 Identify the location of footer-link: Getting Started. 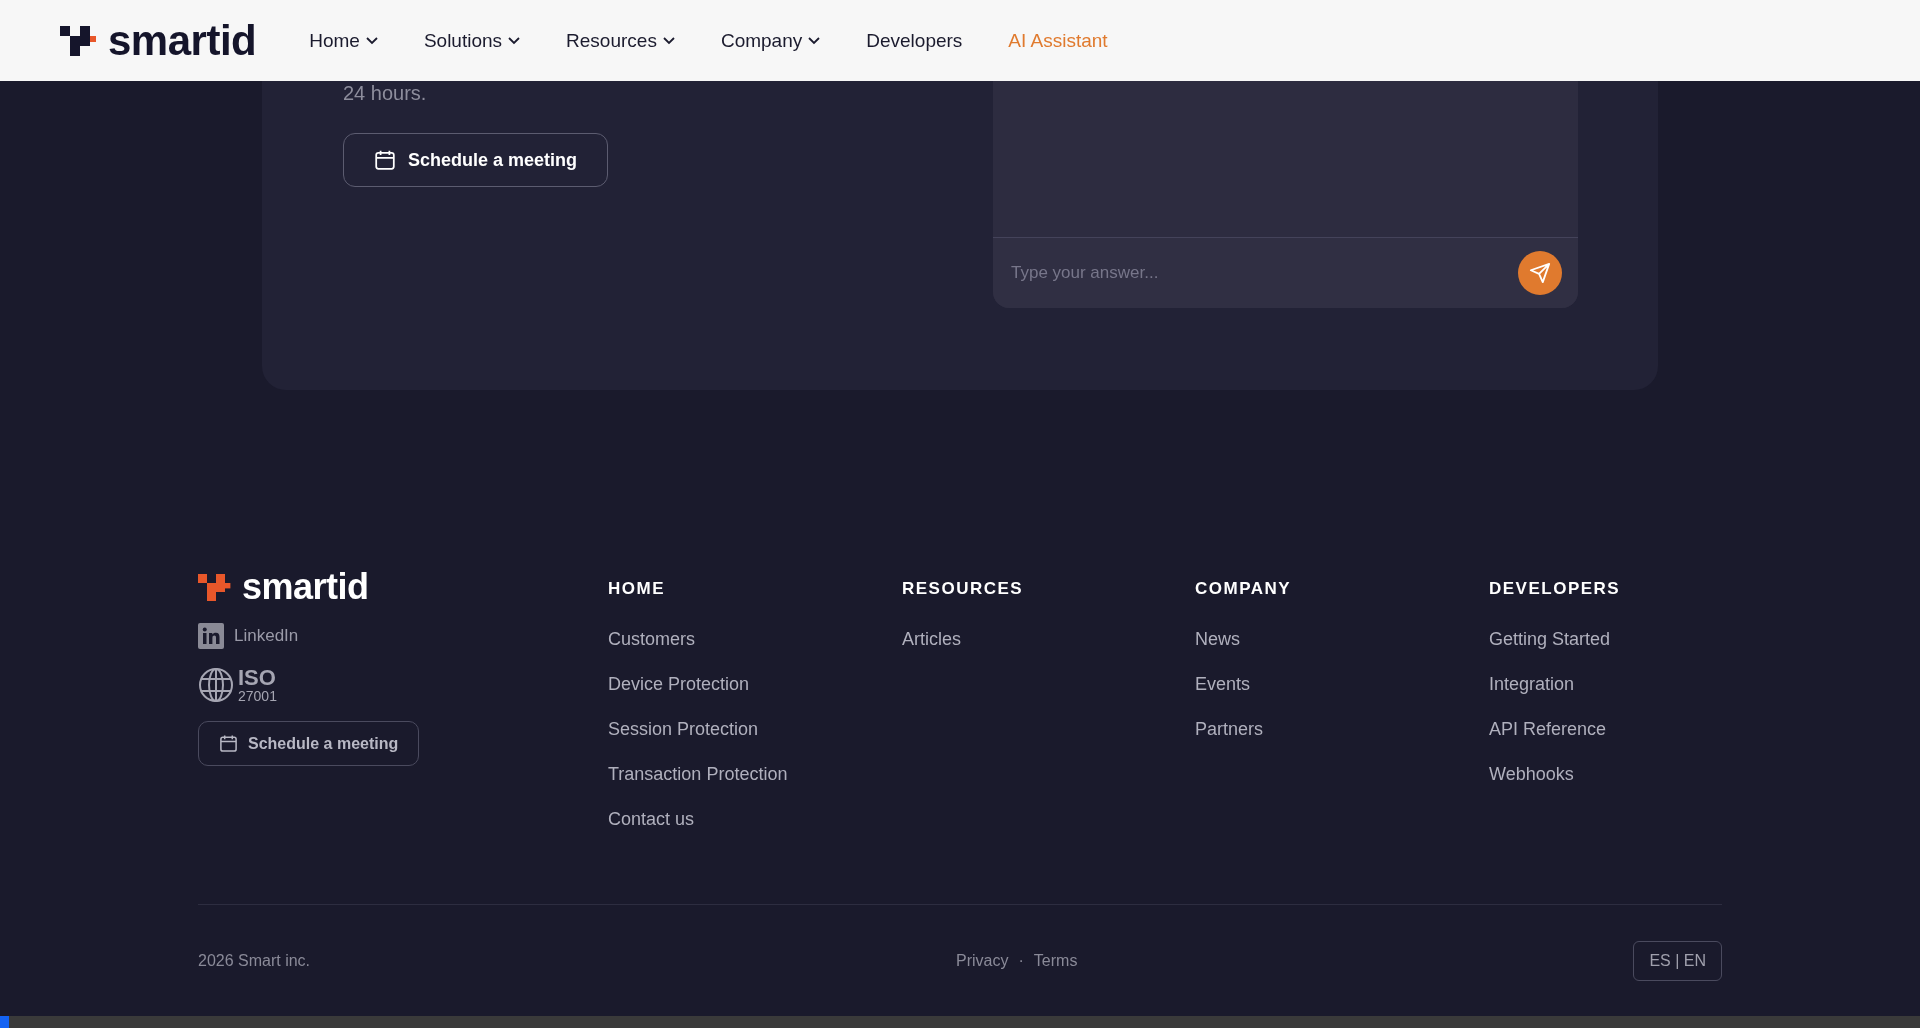
(1605, 639).